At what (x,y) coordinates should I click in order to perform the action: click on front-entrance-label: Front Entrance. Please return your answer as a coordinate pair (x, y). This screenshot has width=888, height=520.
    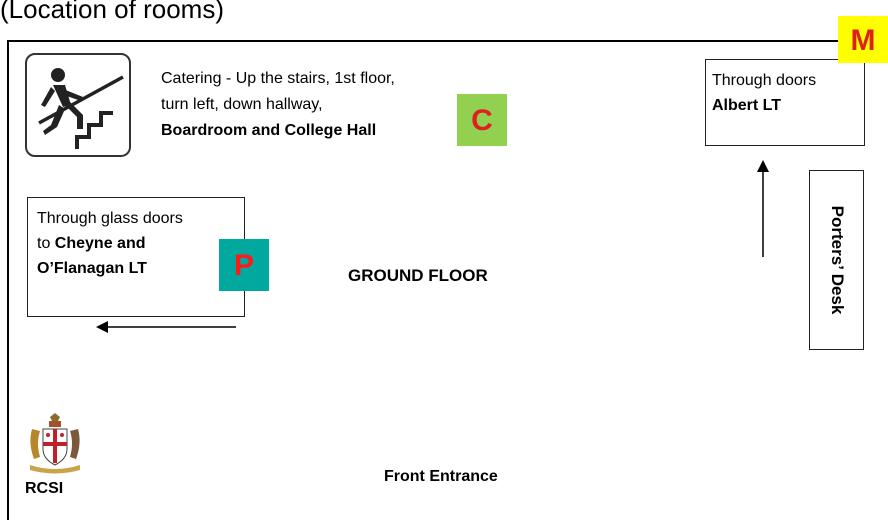
    Looking at the image, I should click on (441, 476).